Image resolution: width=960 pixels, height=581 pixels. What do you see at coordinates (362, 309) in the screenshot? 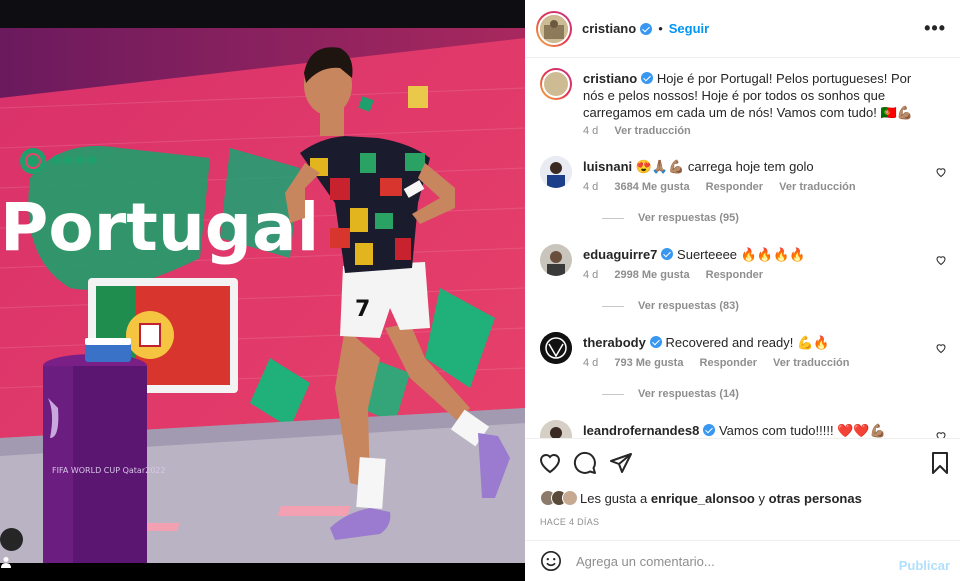
I see `jersey-number: 7` at bounding box center [362, 309].